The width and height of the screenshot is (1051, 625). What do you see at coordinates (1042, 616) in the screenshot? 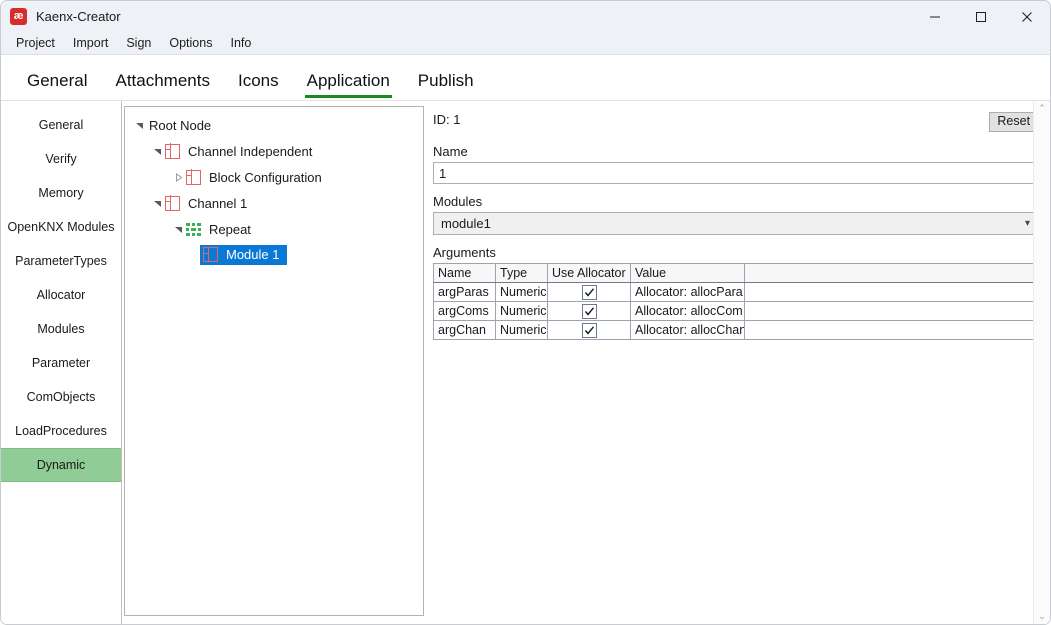
I see `scroll-down-icon: ⌄` at bounding box center [1042, 616].